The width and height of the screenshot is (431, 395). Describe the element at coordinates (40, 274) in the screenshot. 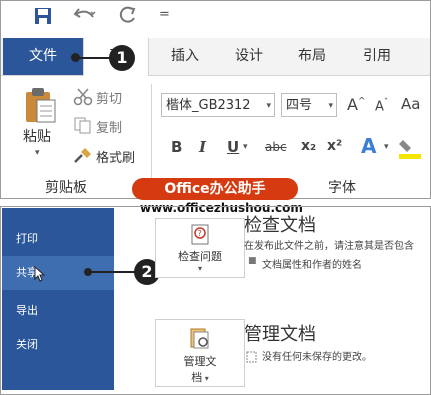

I see `mouse-cursor-icon` at that location.